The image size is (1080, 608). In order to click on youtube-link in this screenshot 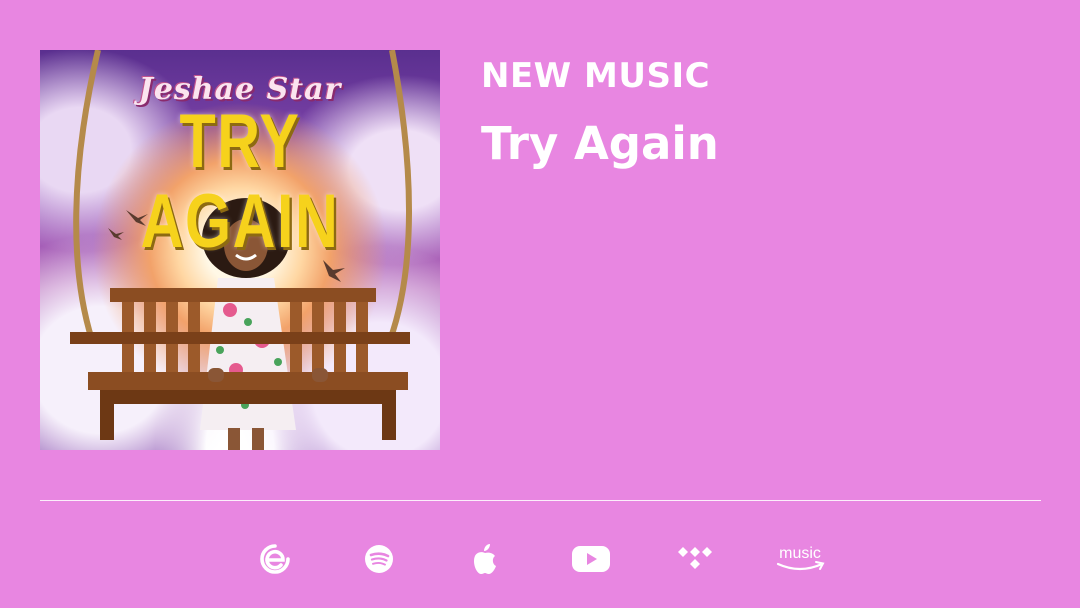, I will do `click(591, 559)`.